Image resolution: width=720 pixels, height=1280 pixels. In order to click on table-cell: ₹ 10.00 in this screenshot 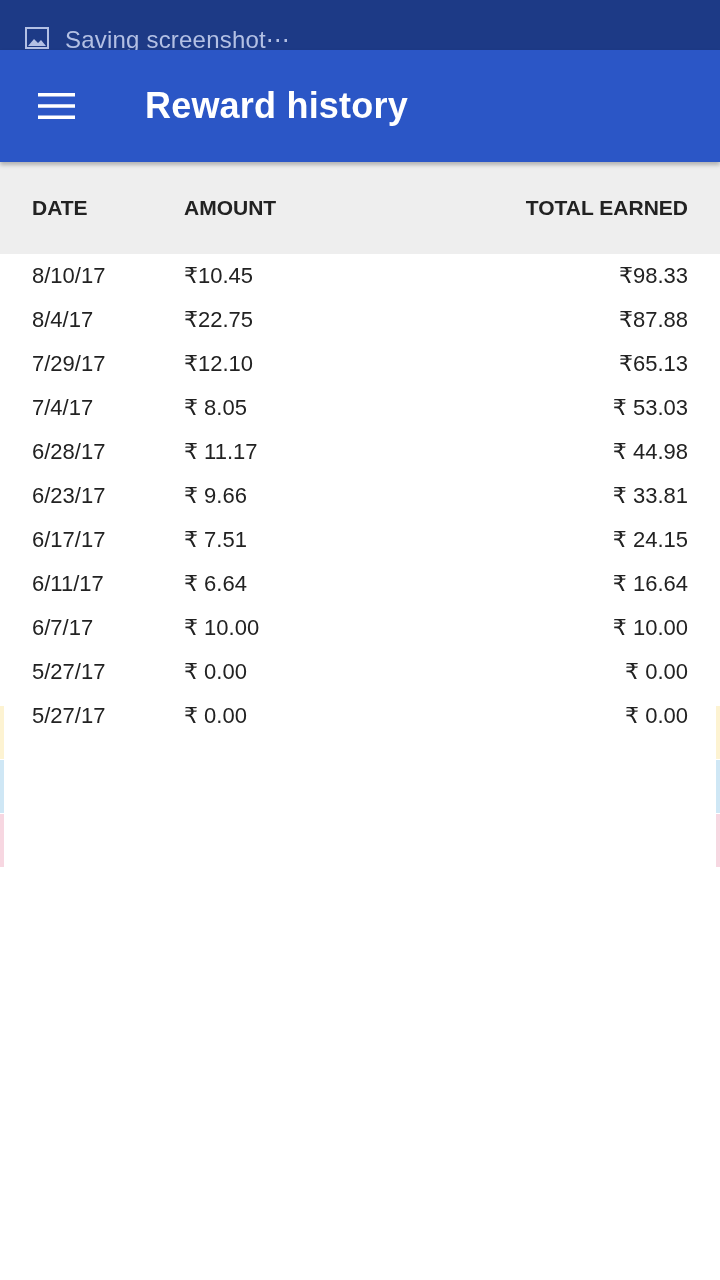, I will do `click(650, 628)`.